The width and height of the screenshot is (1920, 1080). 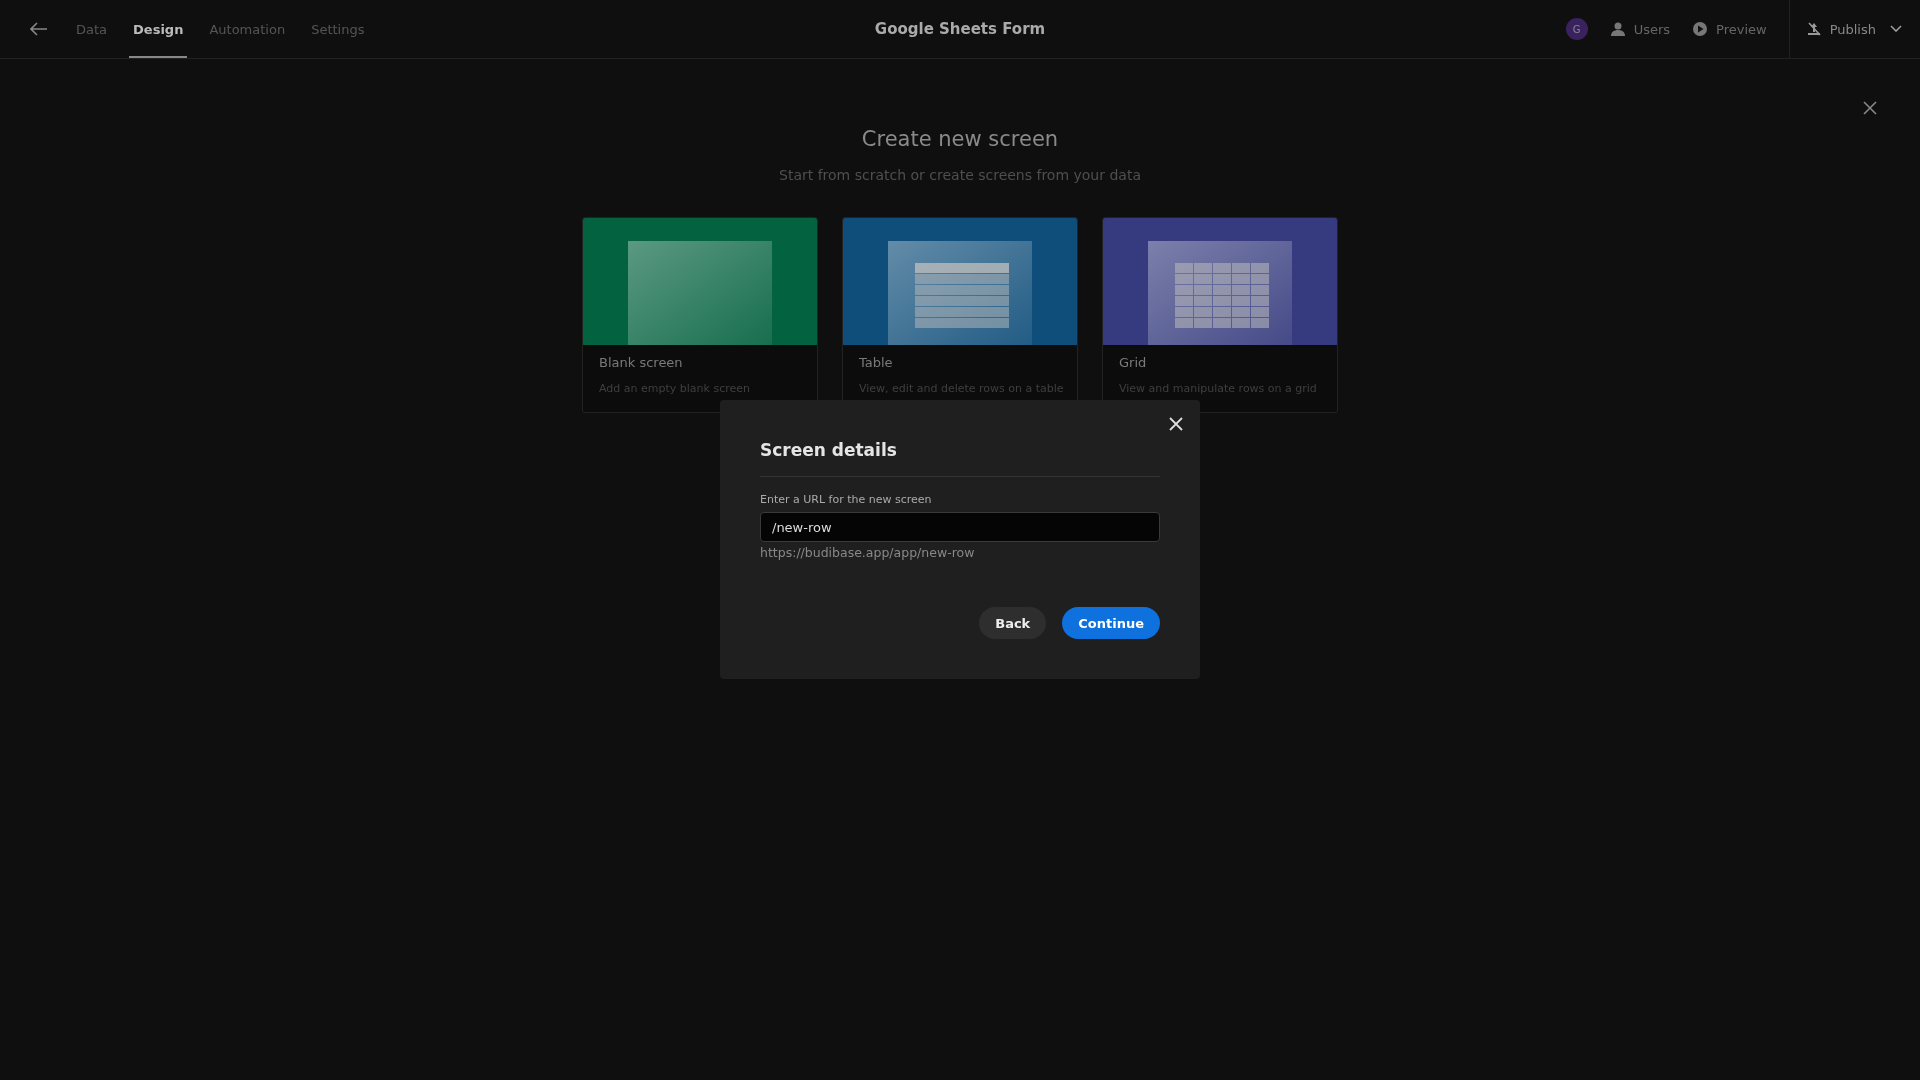 What do you see at coordinates (1854, 29) in the screenshot?
I see `publish-button: Publish` at bounding box center [1854, 29].